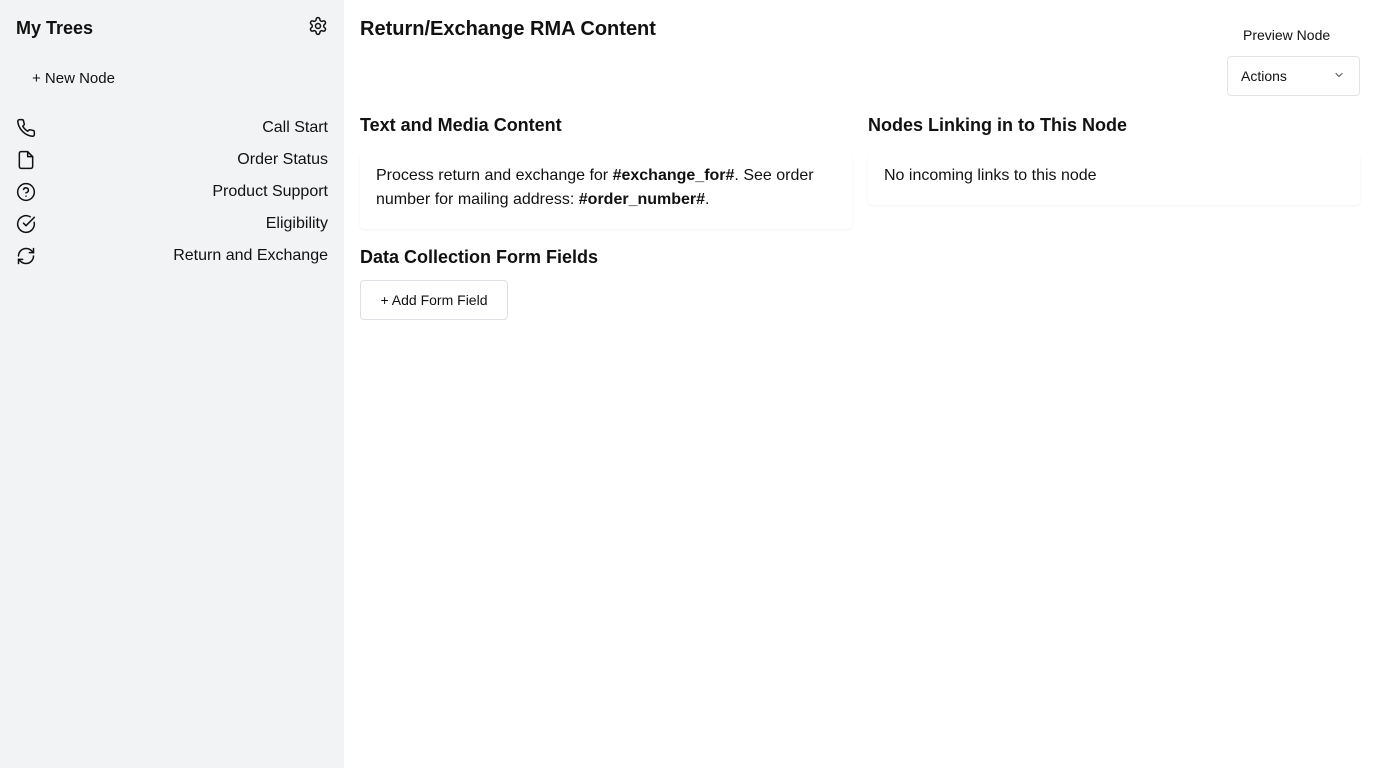 The width and height of the screenshot is (1376, 768). I want to click on phone-icon, so click(26, 128).